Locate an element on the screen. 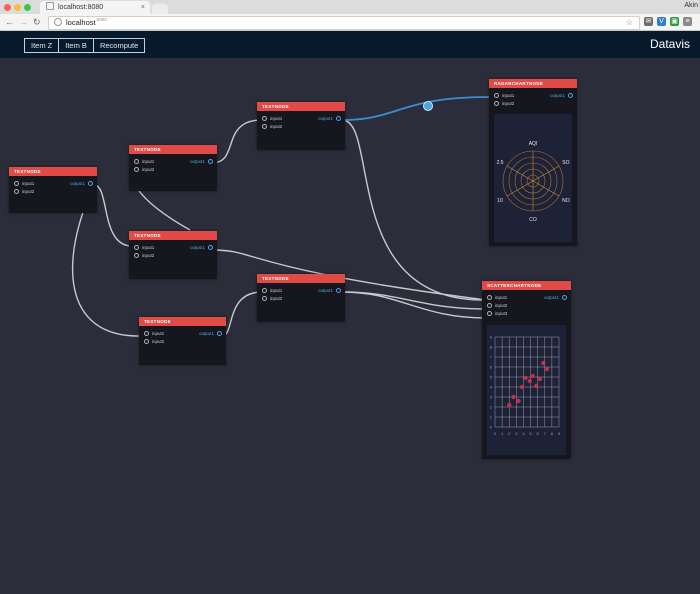  drag-handle-icon is located at coordinates (428, 106).